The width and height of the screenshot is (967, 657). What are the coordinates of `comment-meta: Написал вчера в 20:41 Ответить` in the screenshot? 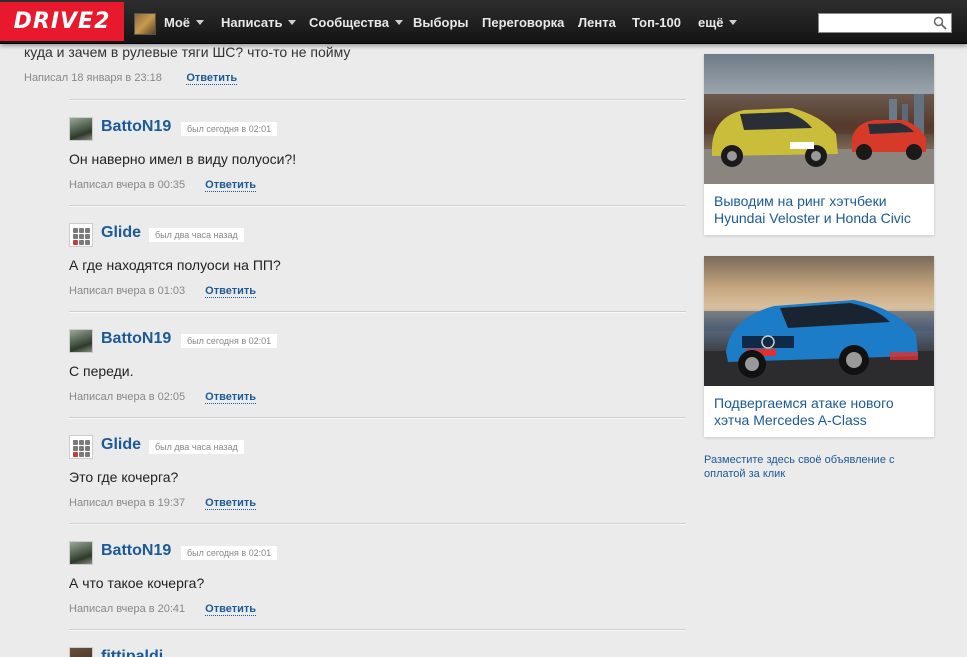 It's located at (163, 608).